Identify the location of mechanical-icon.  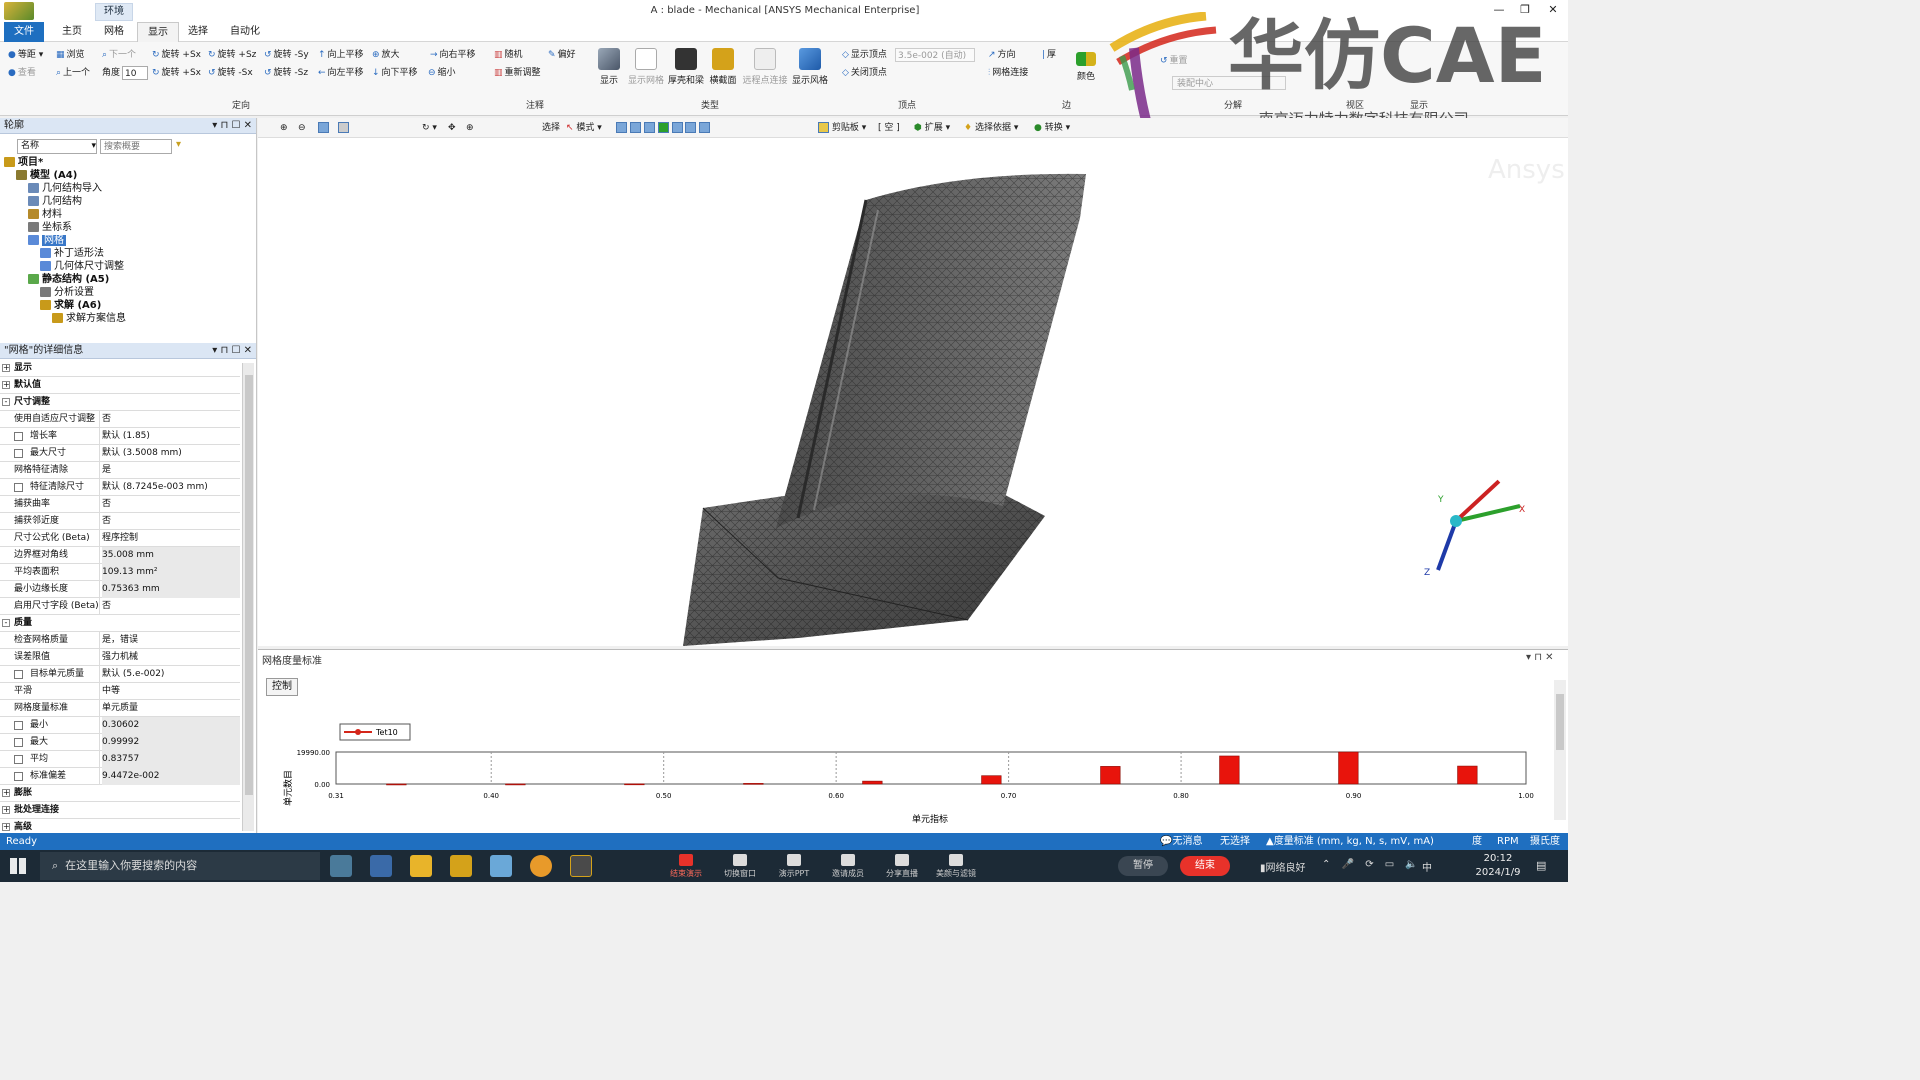
(581, 866).